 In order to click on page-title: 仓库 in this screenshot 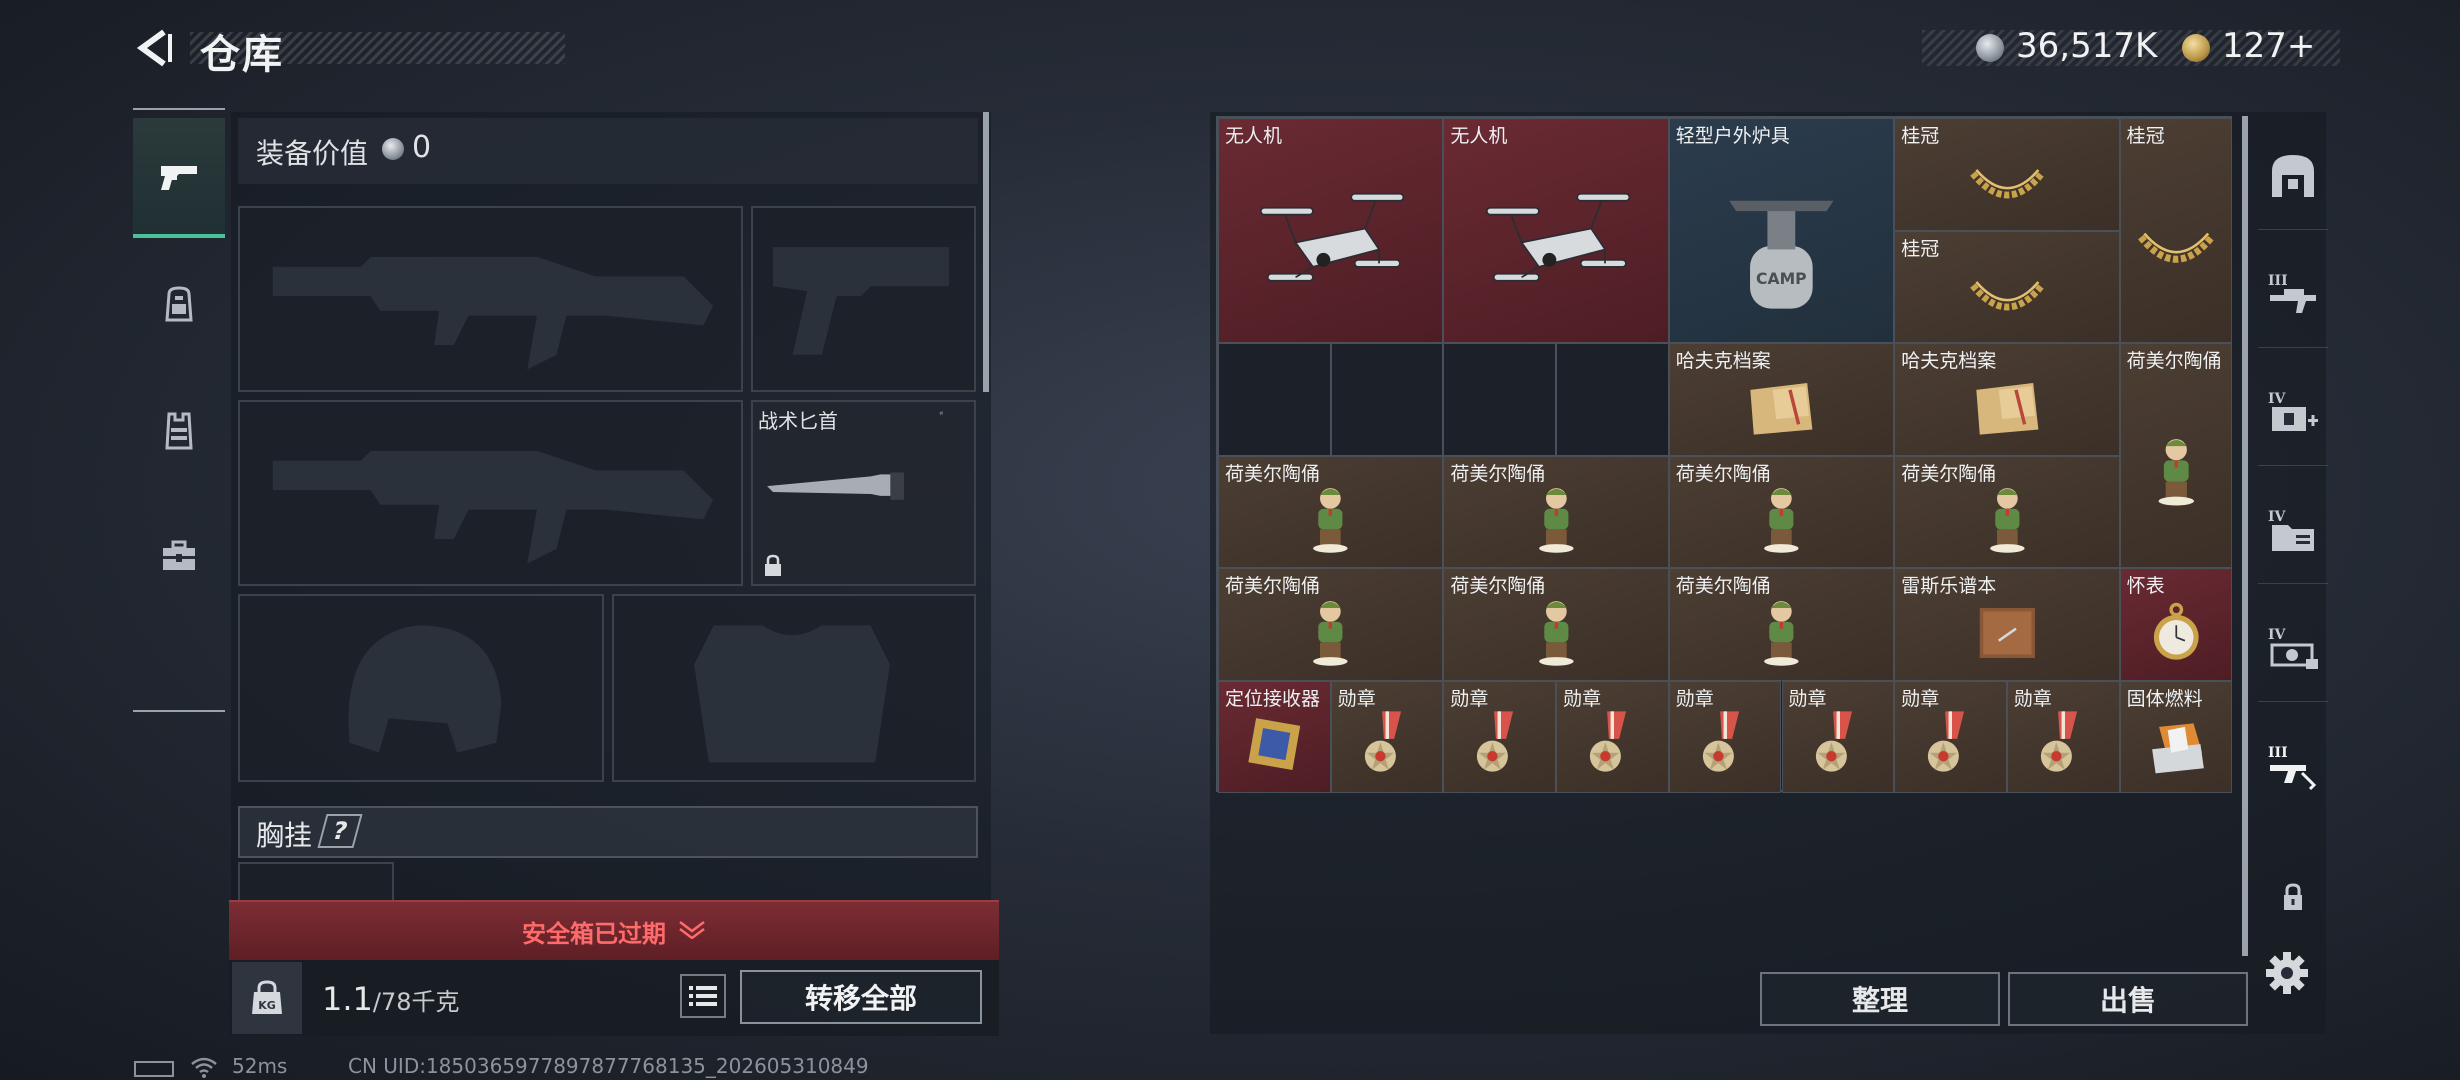, I will do `click(242, 55)`.